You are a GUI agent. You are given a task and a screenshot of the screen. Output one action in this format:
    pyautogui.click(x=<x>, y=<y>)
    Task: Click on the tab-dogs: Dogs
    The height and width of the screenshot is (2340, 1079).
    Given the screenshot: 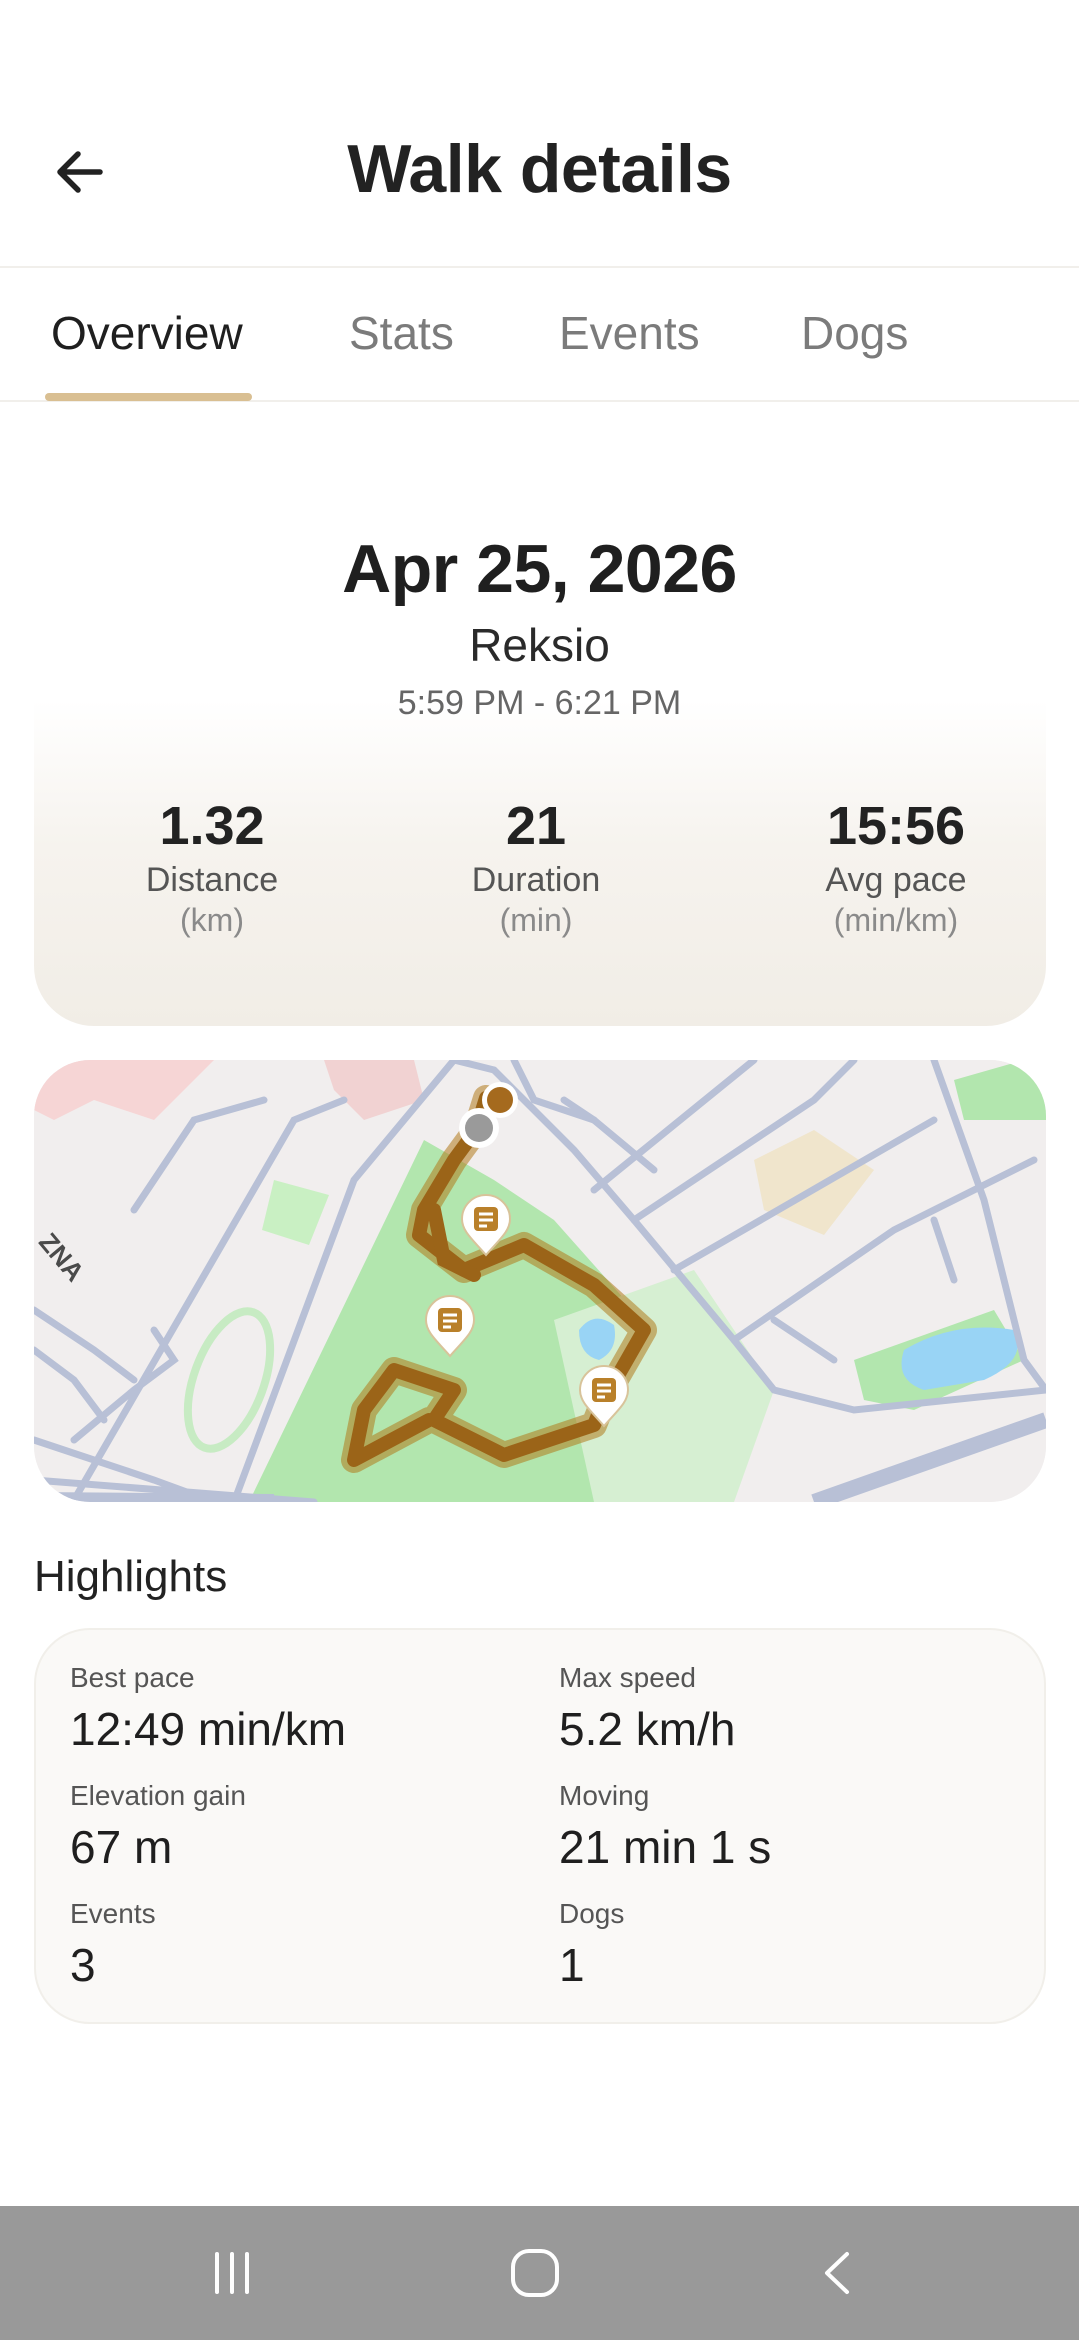 What is the action you would take?
    pyautogui.click(x=854, y=333)
    